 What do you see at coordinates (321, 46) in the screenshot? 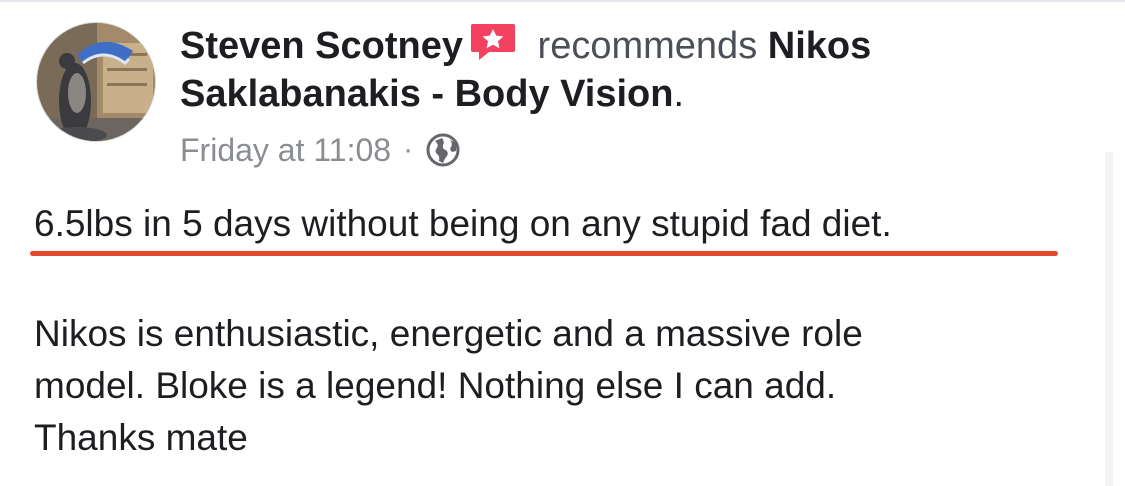
I see `author-name: Steven Scotney` at bounding box center [321, 46].